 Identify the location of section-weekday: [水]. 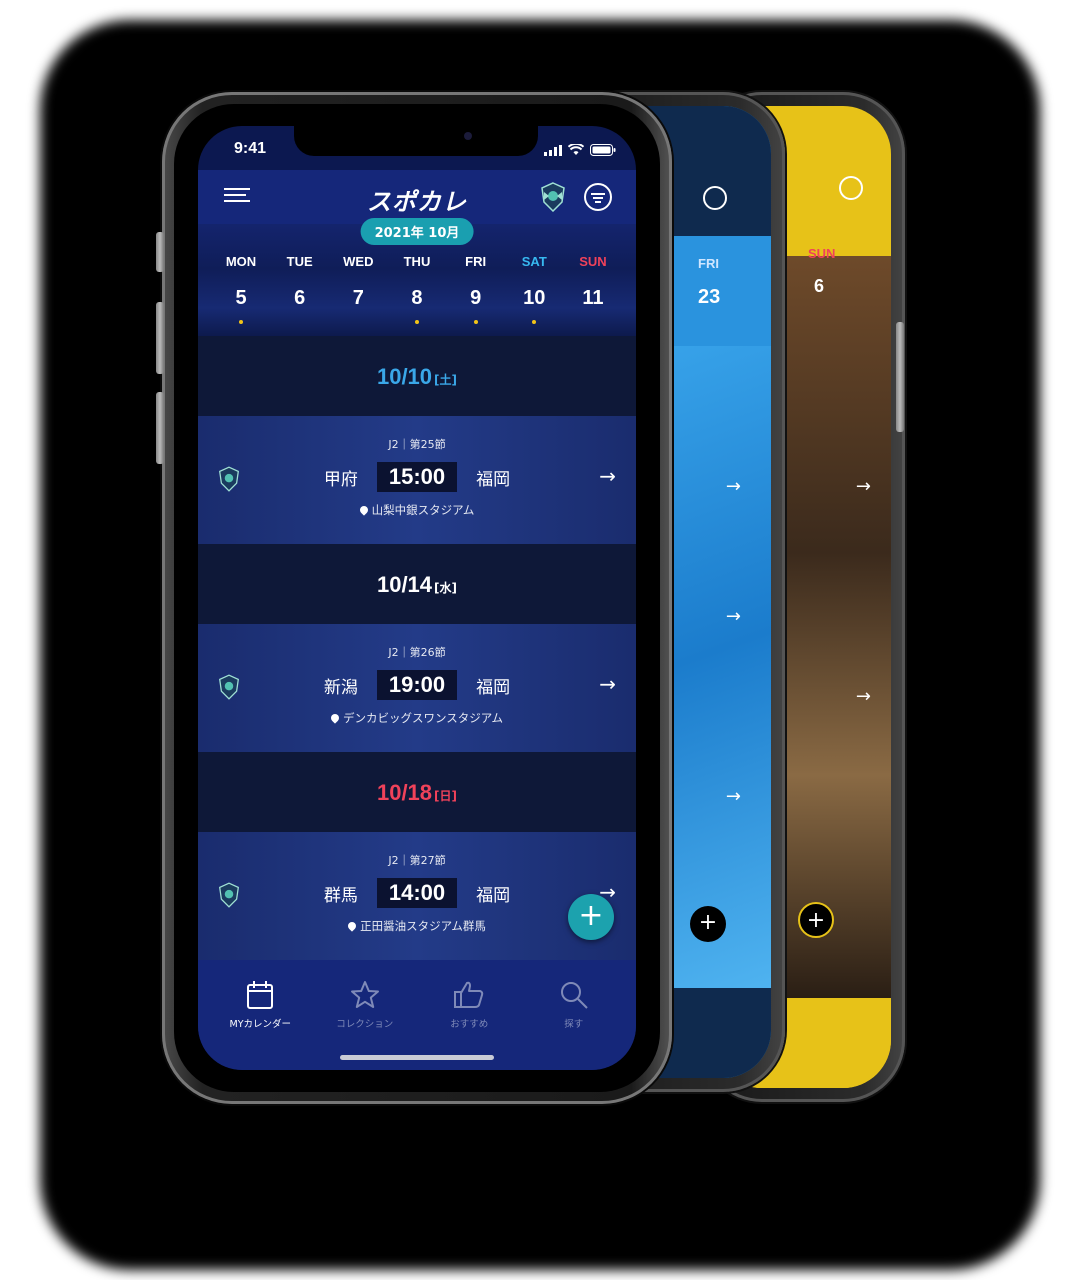
(446, 588).